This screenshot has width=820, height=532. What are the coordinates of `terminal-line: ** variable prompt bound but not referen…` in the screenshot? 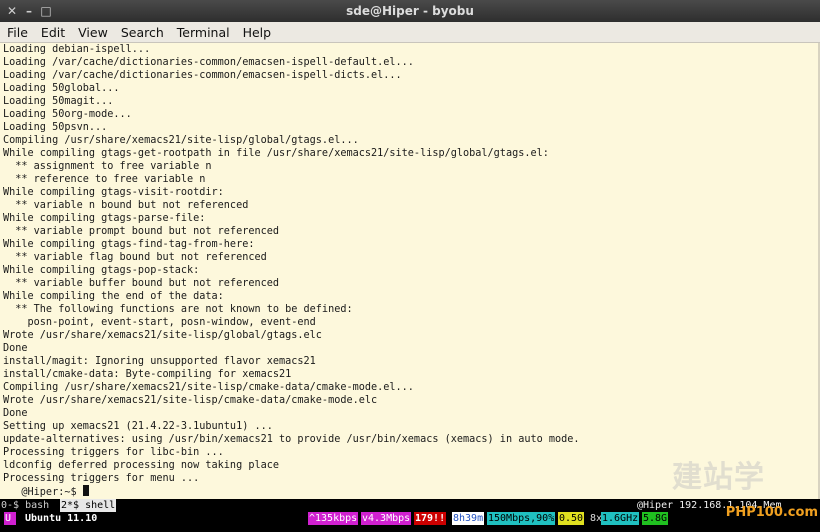 It's located at (141, 231).